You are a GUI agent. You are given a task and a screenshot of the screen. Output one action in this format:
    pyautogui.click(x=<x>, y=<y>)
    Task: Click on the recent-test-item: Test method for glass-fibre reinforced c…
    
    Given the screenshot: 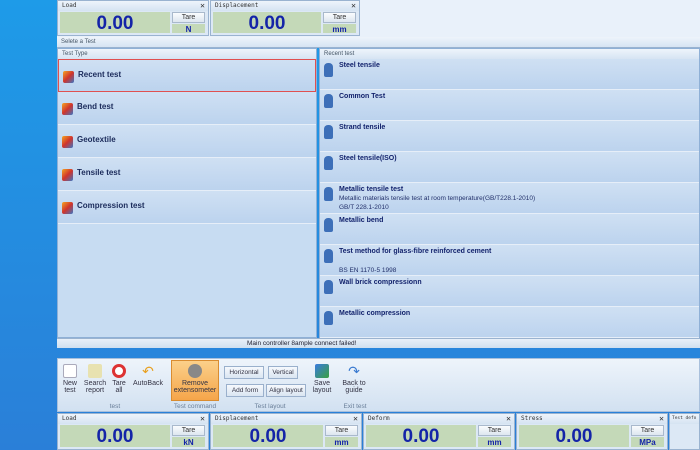 What is the action you would take?
    pyautogui.click(x=509, y=260)
    